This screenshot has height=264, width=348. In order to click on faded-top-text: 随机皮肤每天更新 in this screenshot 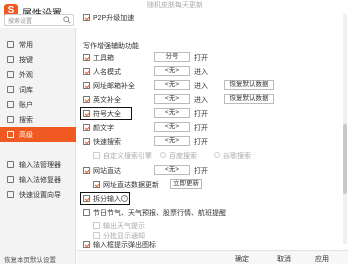, I will do `click(175, 5)`.